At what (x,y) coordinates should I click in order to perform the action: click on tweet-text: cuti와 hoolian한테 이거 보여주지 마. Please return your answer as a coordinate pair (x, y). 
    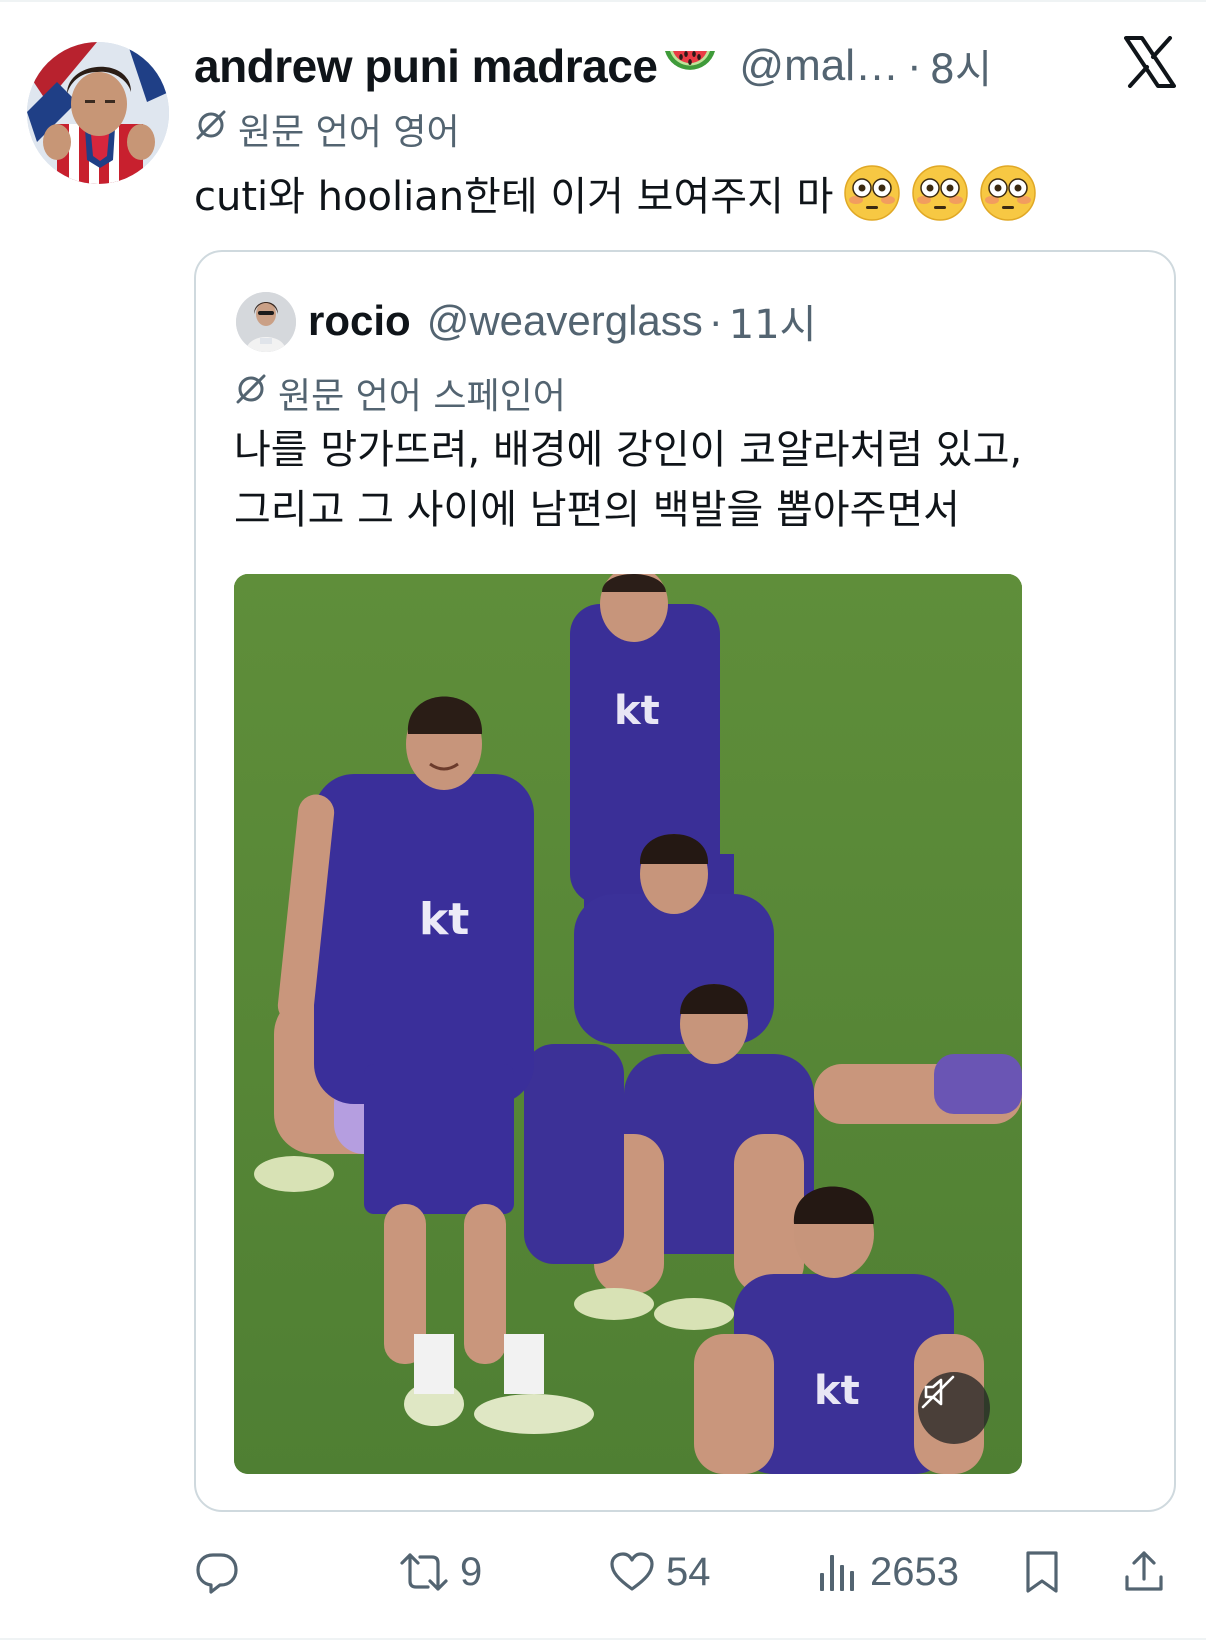
    Looking at the image, I should click on (615, 193).